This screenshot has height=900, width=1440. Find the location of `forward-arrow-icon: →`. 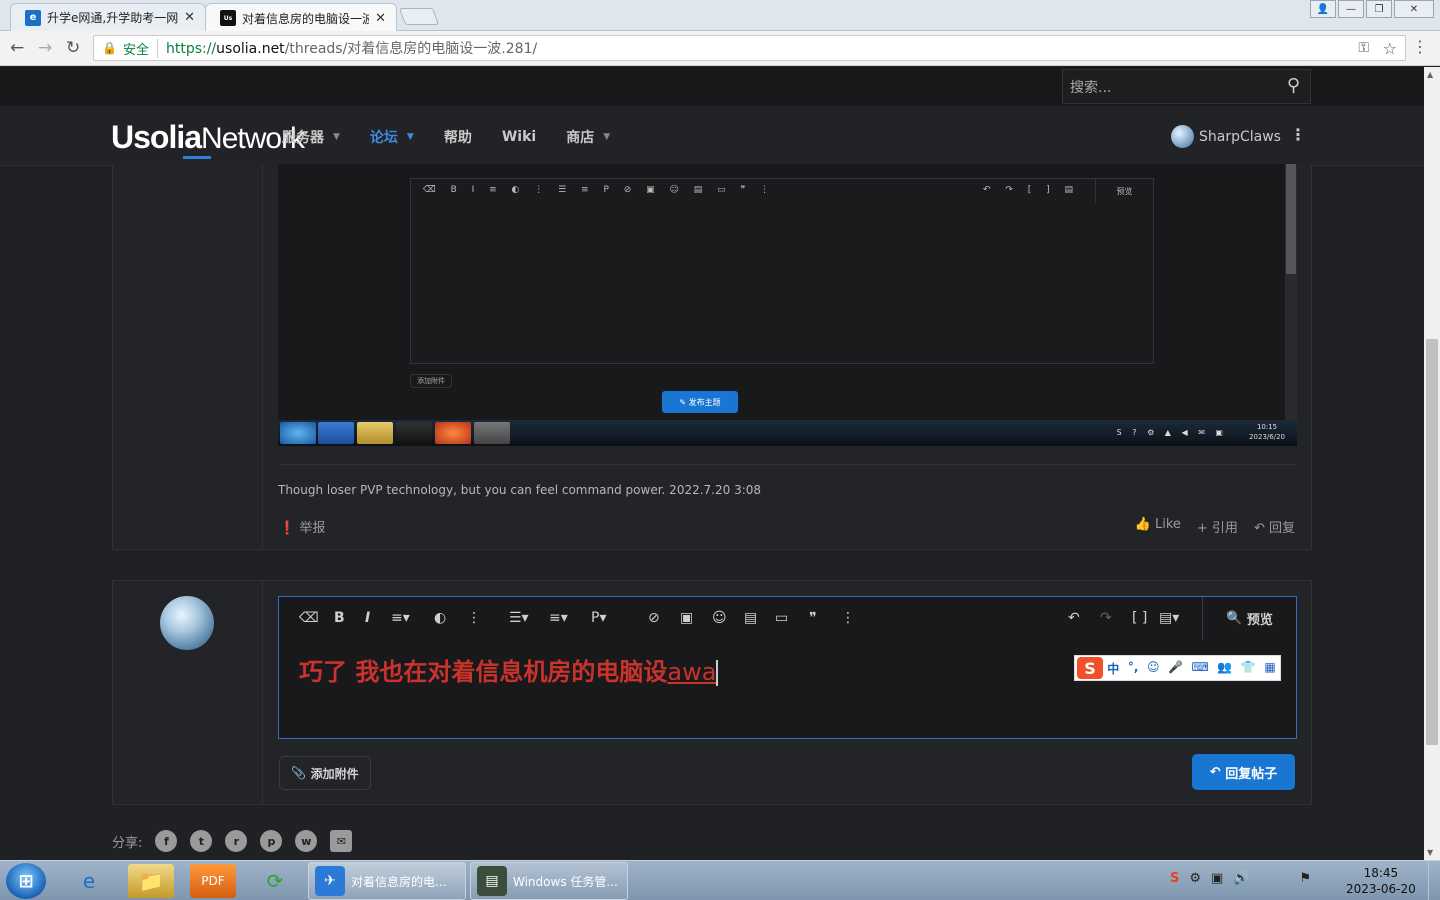

forward-arrow-icon: → is located at coordinates (45, 48).